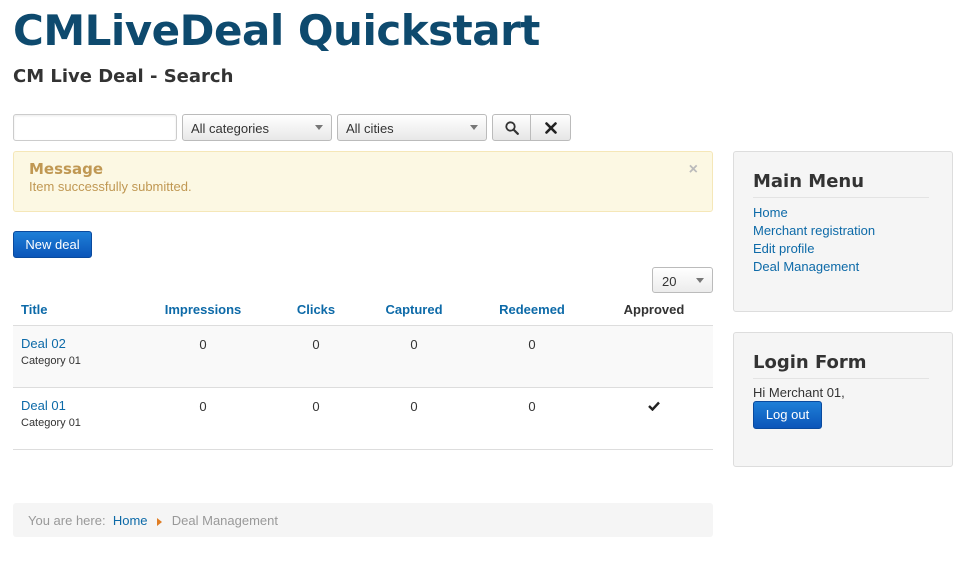  Describe the element at coordinates (806, 266) in the screenshot. I see `menu-item-deal-management: Deal Management` at that location.